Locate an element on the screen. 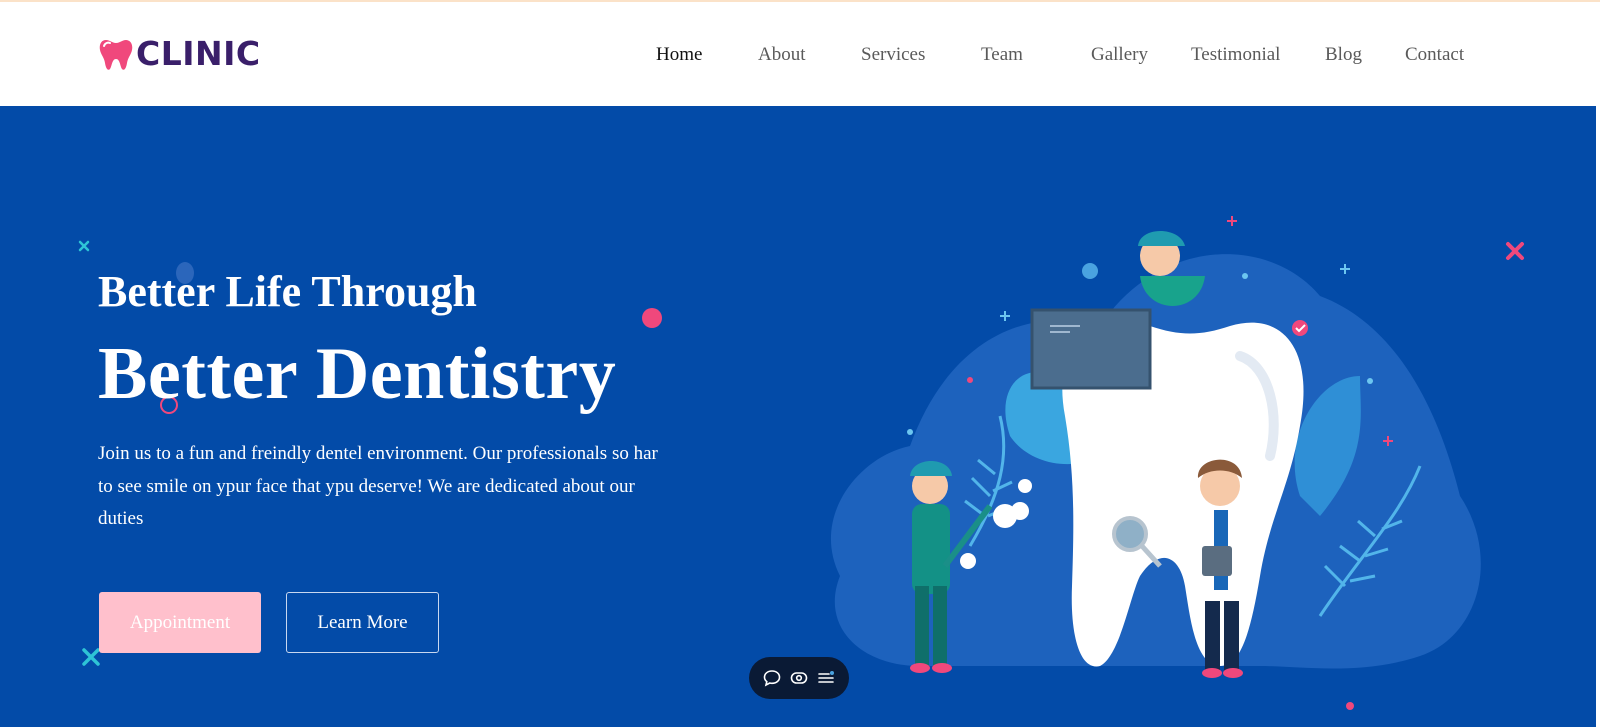 Image resolution: width=1600 pixels, height=727 pixels. nav-services: Services is located at coordinates (893, 55).